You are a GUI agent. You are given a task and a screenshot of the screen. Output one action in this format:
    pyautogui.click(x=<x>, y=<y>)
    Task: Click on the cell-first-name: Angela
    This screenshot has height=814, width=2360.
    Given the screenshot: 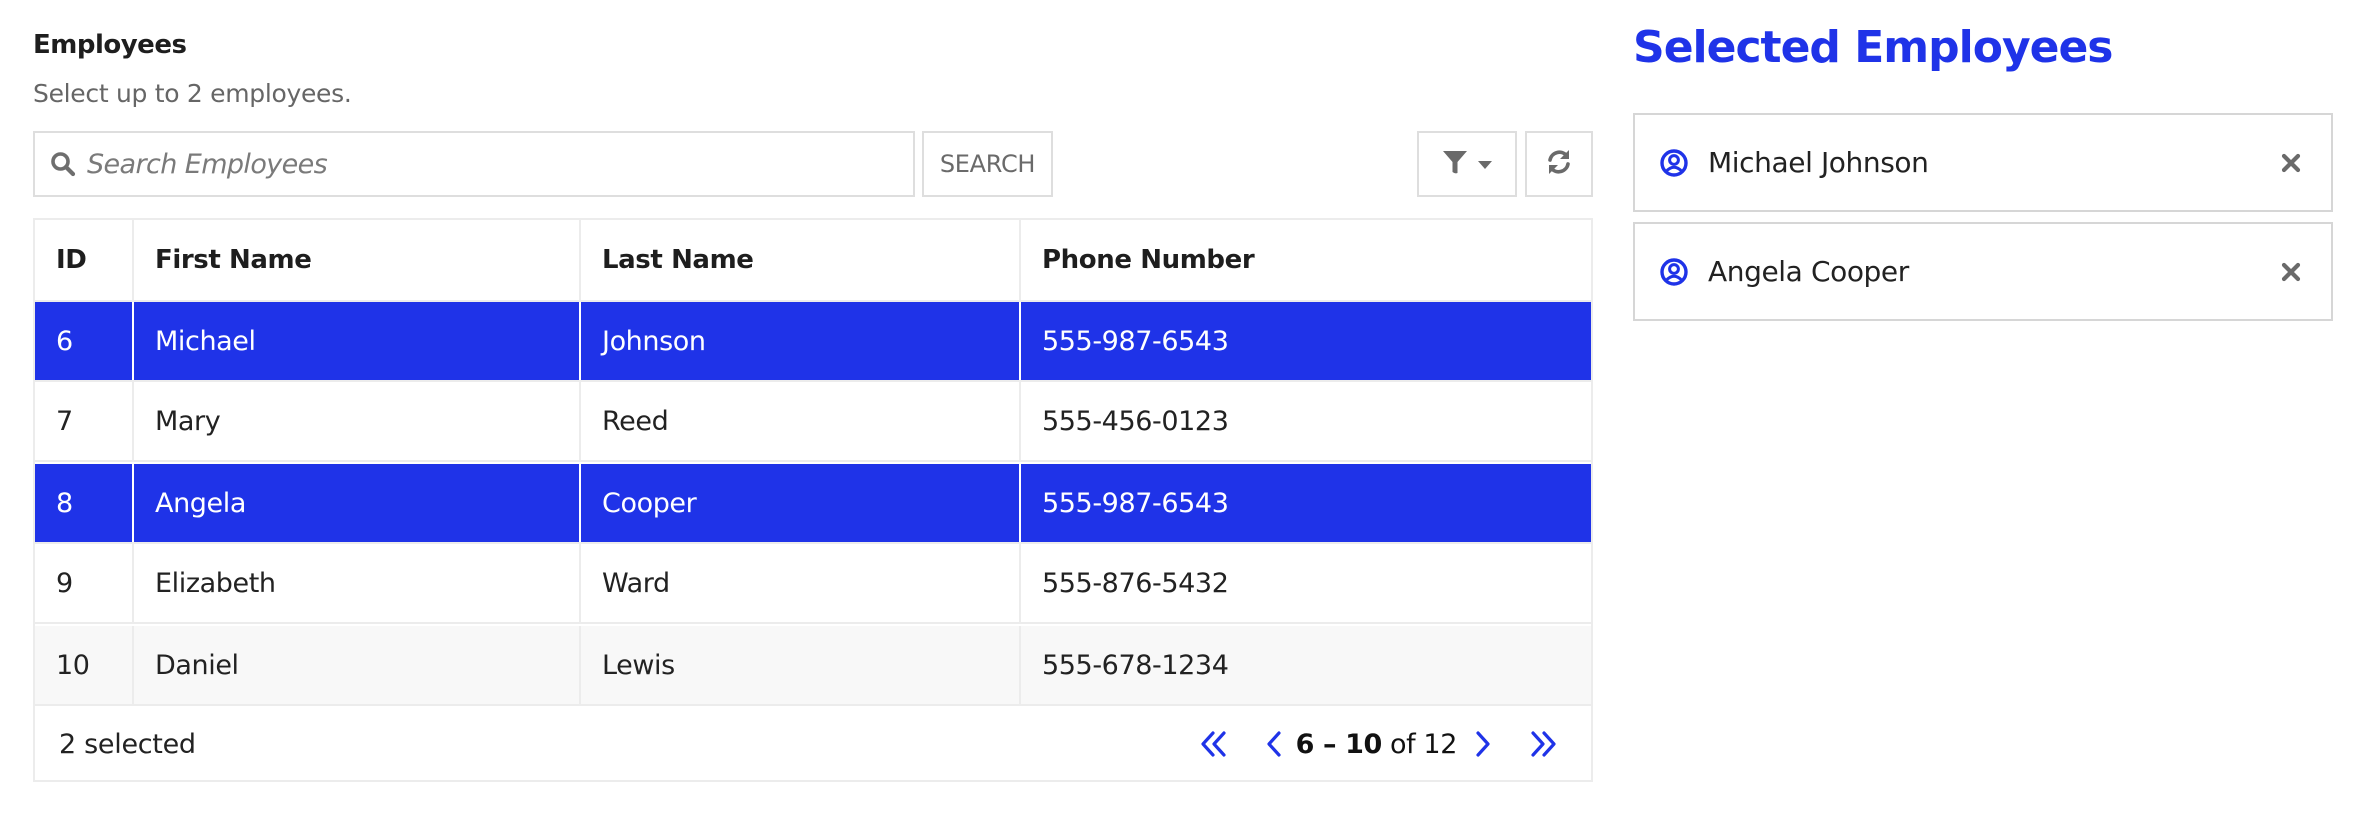 What is the action you would take?
    pyautogui.click(x=357, y=503)
    